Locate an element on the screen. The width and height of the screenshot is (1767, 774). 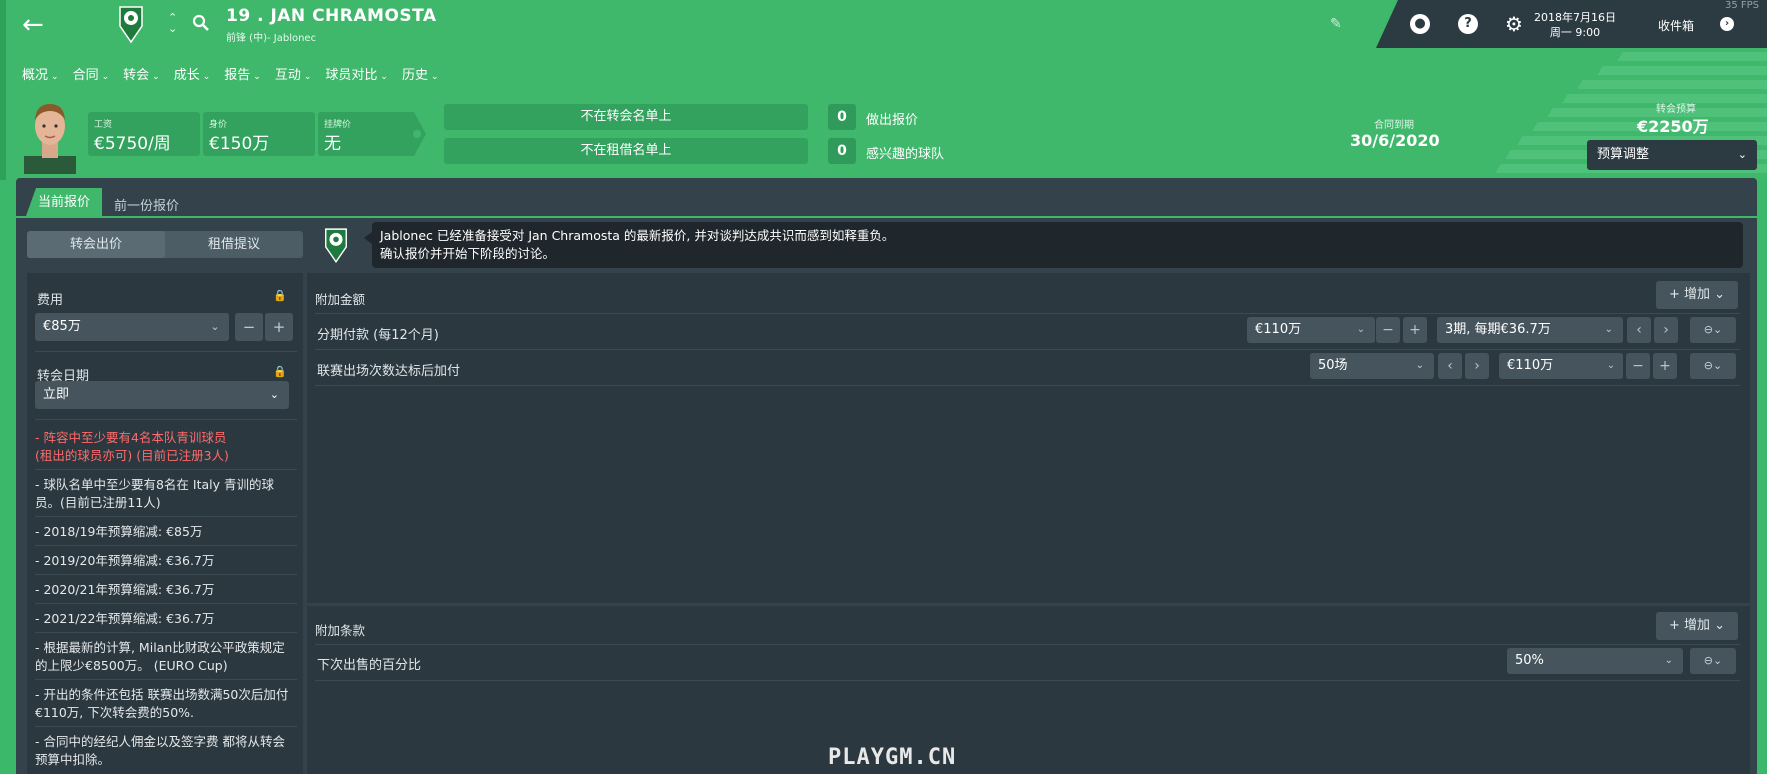
fps-counter: 35 FPS is located at coordinates (1741, 5).